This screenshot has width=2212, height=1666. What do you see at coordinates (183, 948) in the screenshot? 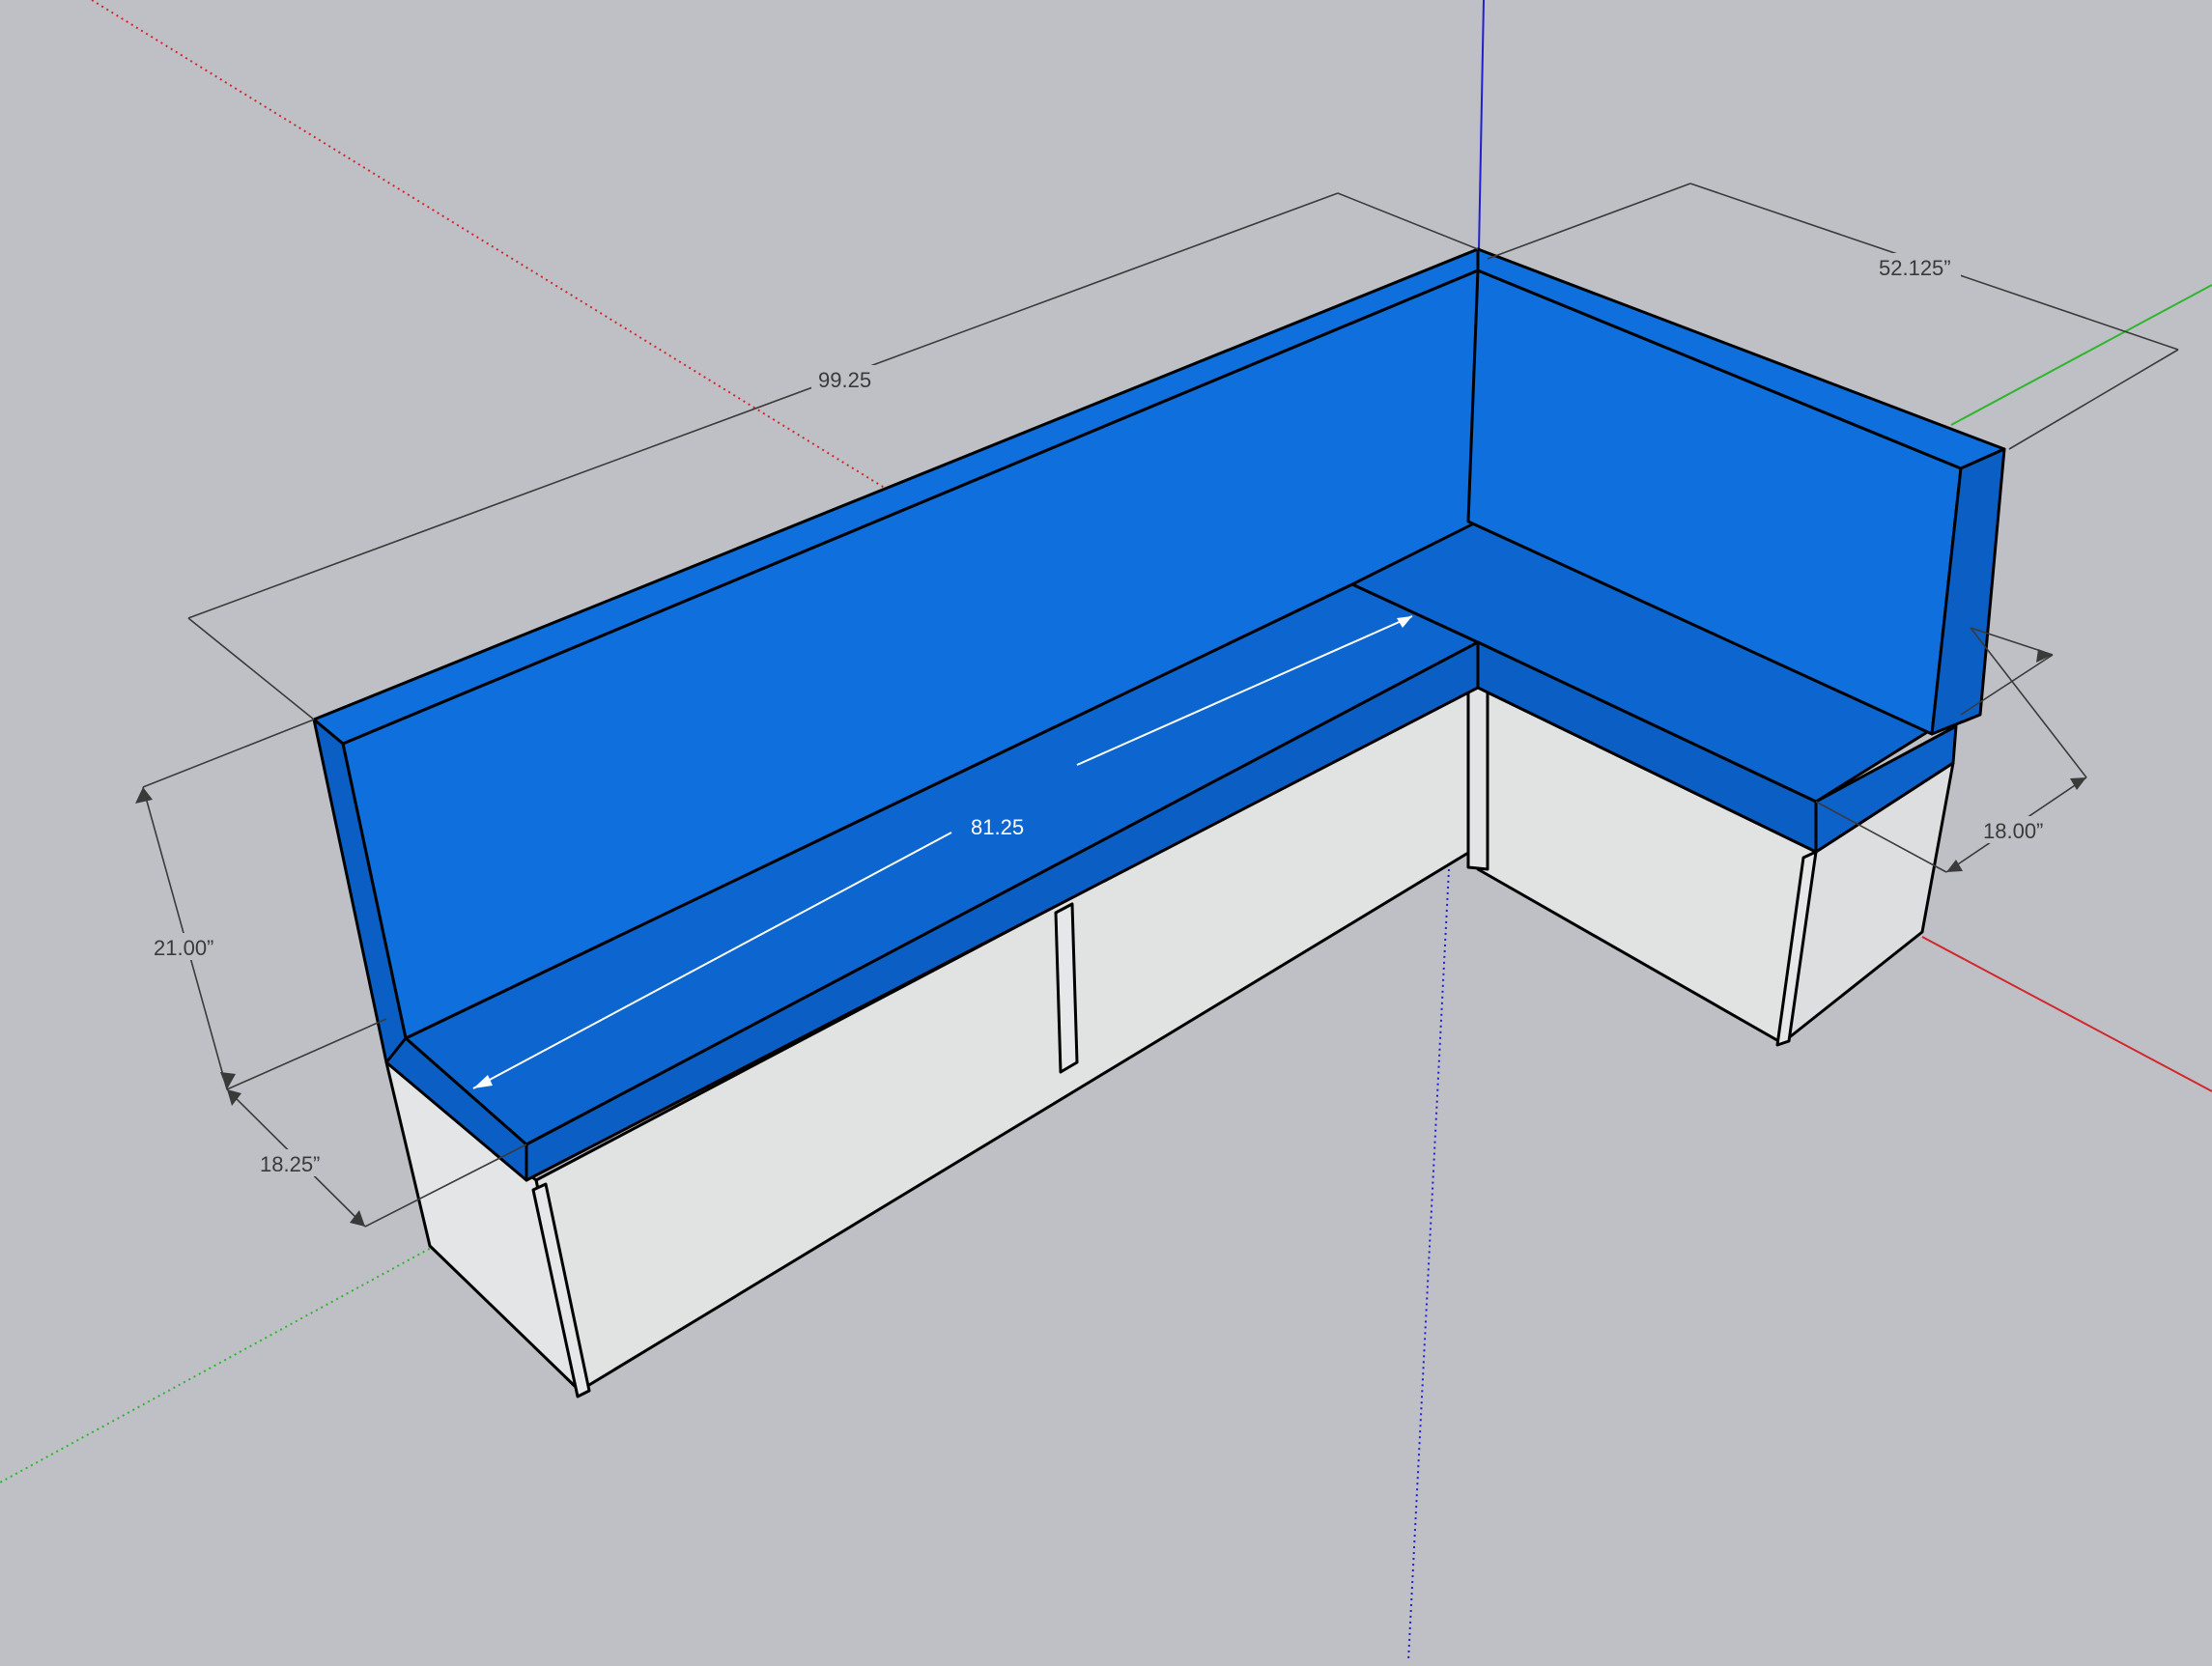
I see `dim-back-height-label: 21.00”` at bounding box center [183, 948].